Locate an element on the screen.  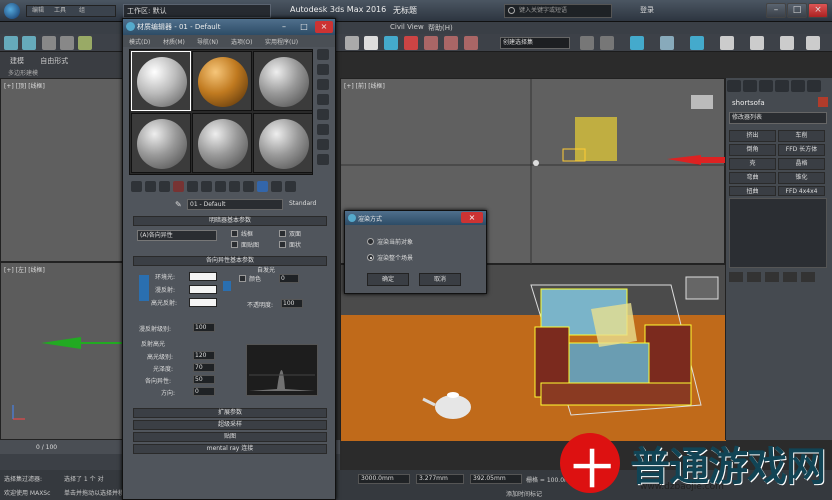
menu-options: 选项(O) is located at coordinates (241, 41).